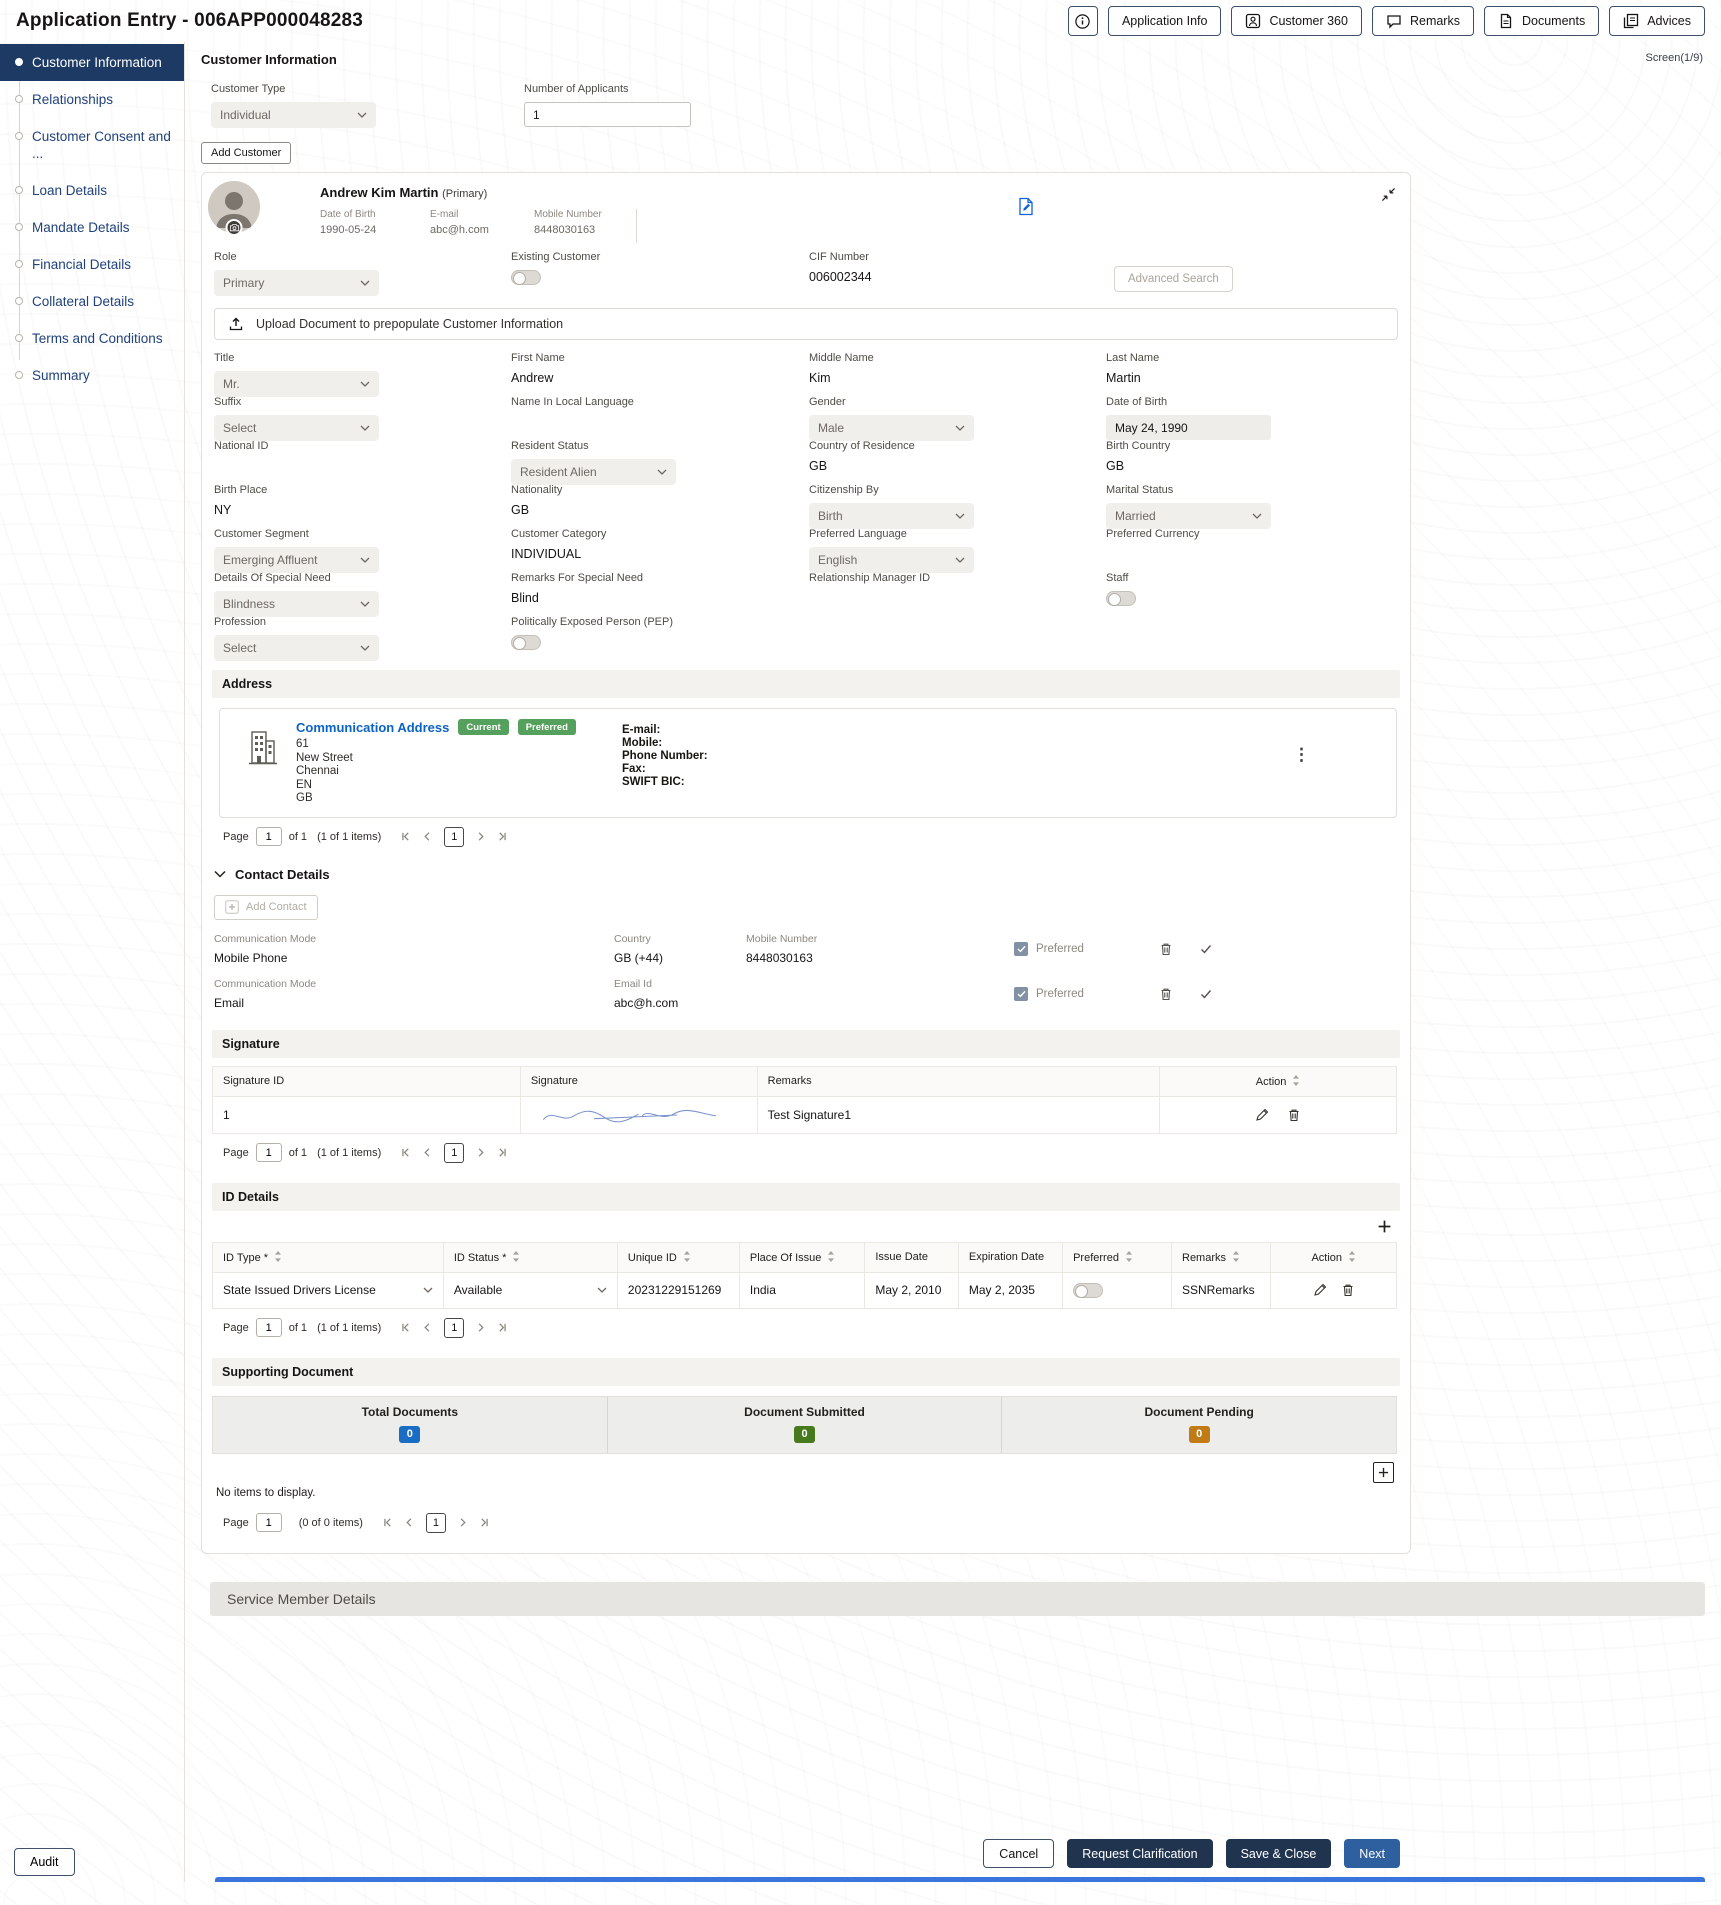 Image resolution: width=1721 pixels, height=1905 pixels. I want to click on add-contact-button: Add Contact, so click(266, 907).